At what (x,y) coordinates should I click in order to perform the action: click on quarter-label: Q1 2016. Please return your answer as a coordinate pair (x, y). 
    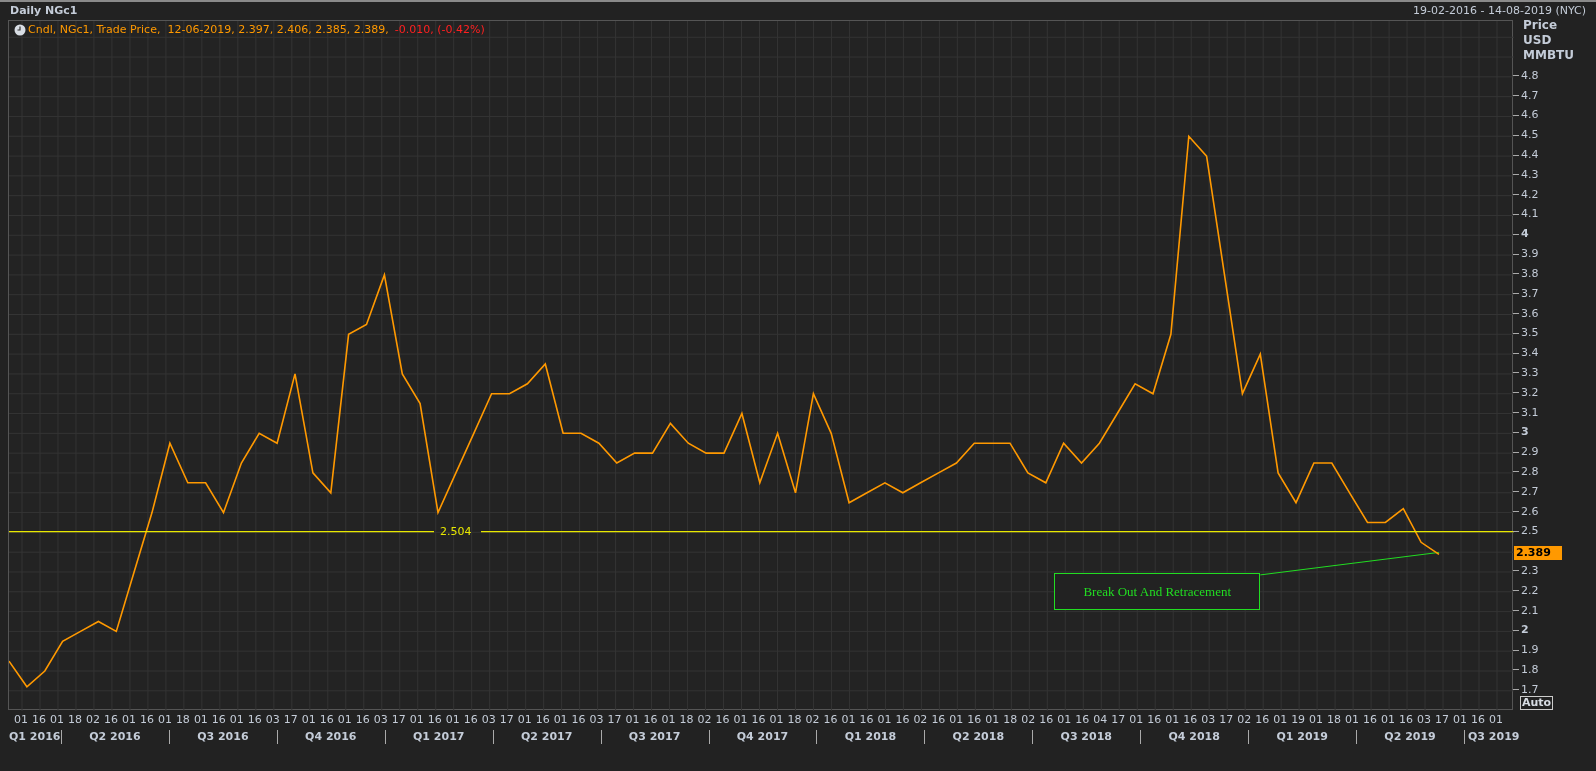
    Looking at the image, I should click on (35, 737).